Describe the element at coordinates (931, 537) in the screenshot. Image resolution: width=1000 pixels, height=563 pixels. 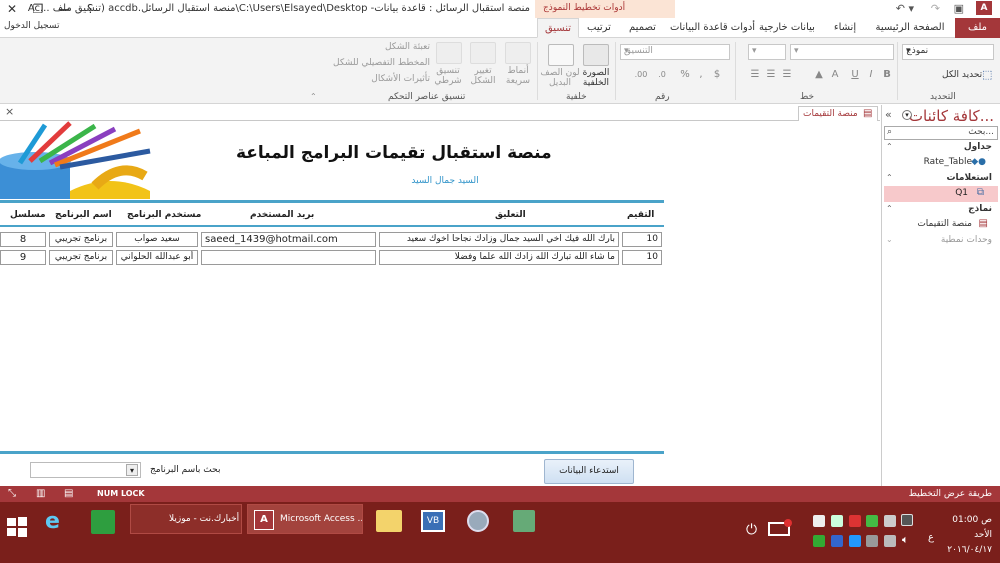
I see `input-language-indicator: ع` at that location.